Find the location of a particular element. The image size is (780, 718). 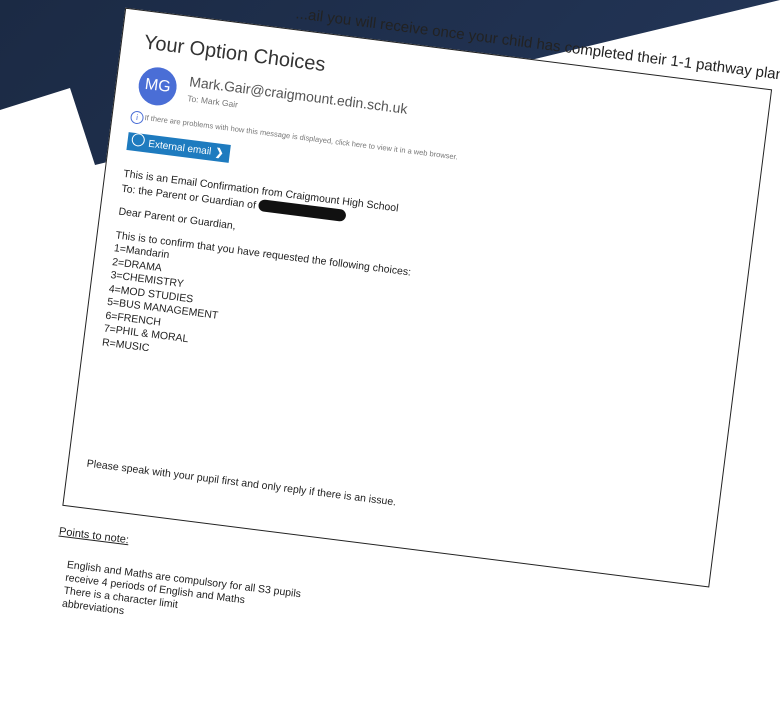

external-email-label: External email is located at coordinates (179, 148).